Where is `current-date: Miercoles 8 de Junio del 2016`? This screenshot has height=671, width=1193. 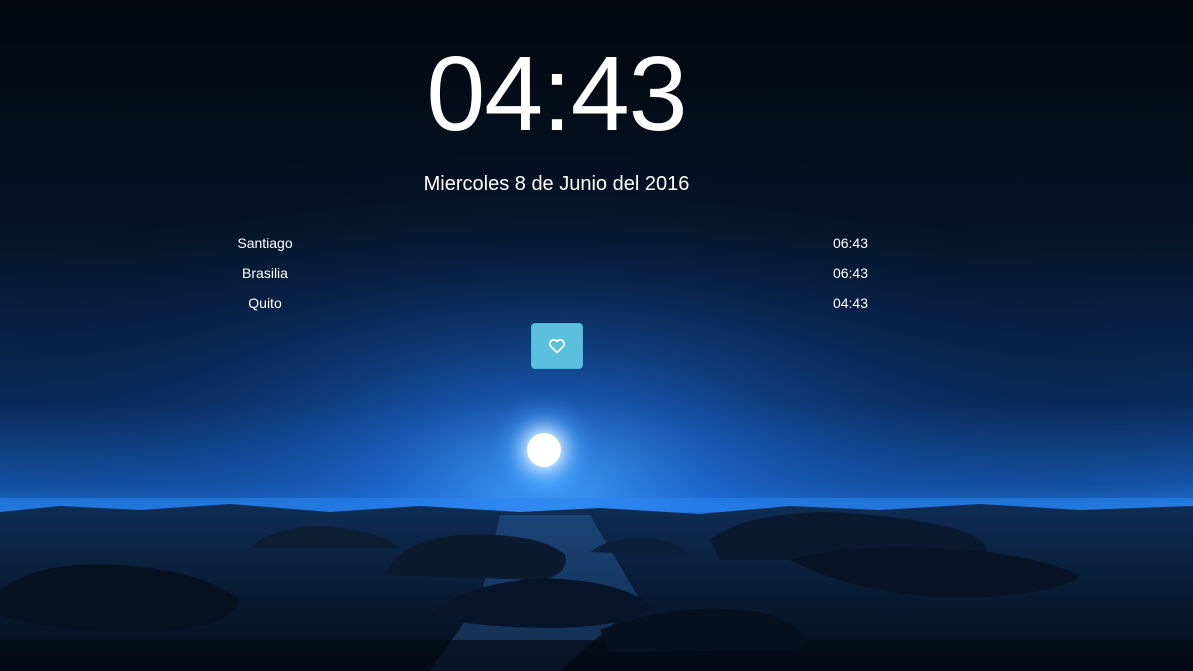
current-date: Miercoles 8 de Junio del 2016 is located at coordinates (556, 184).